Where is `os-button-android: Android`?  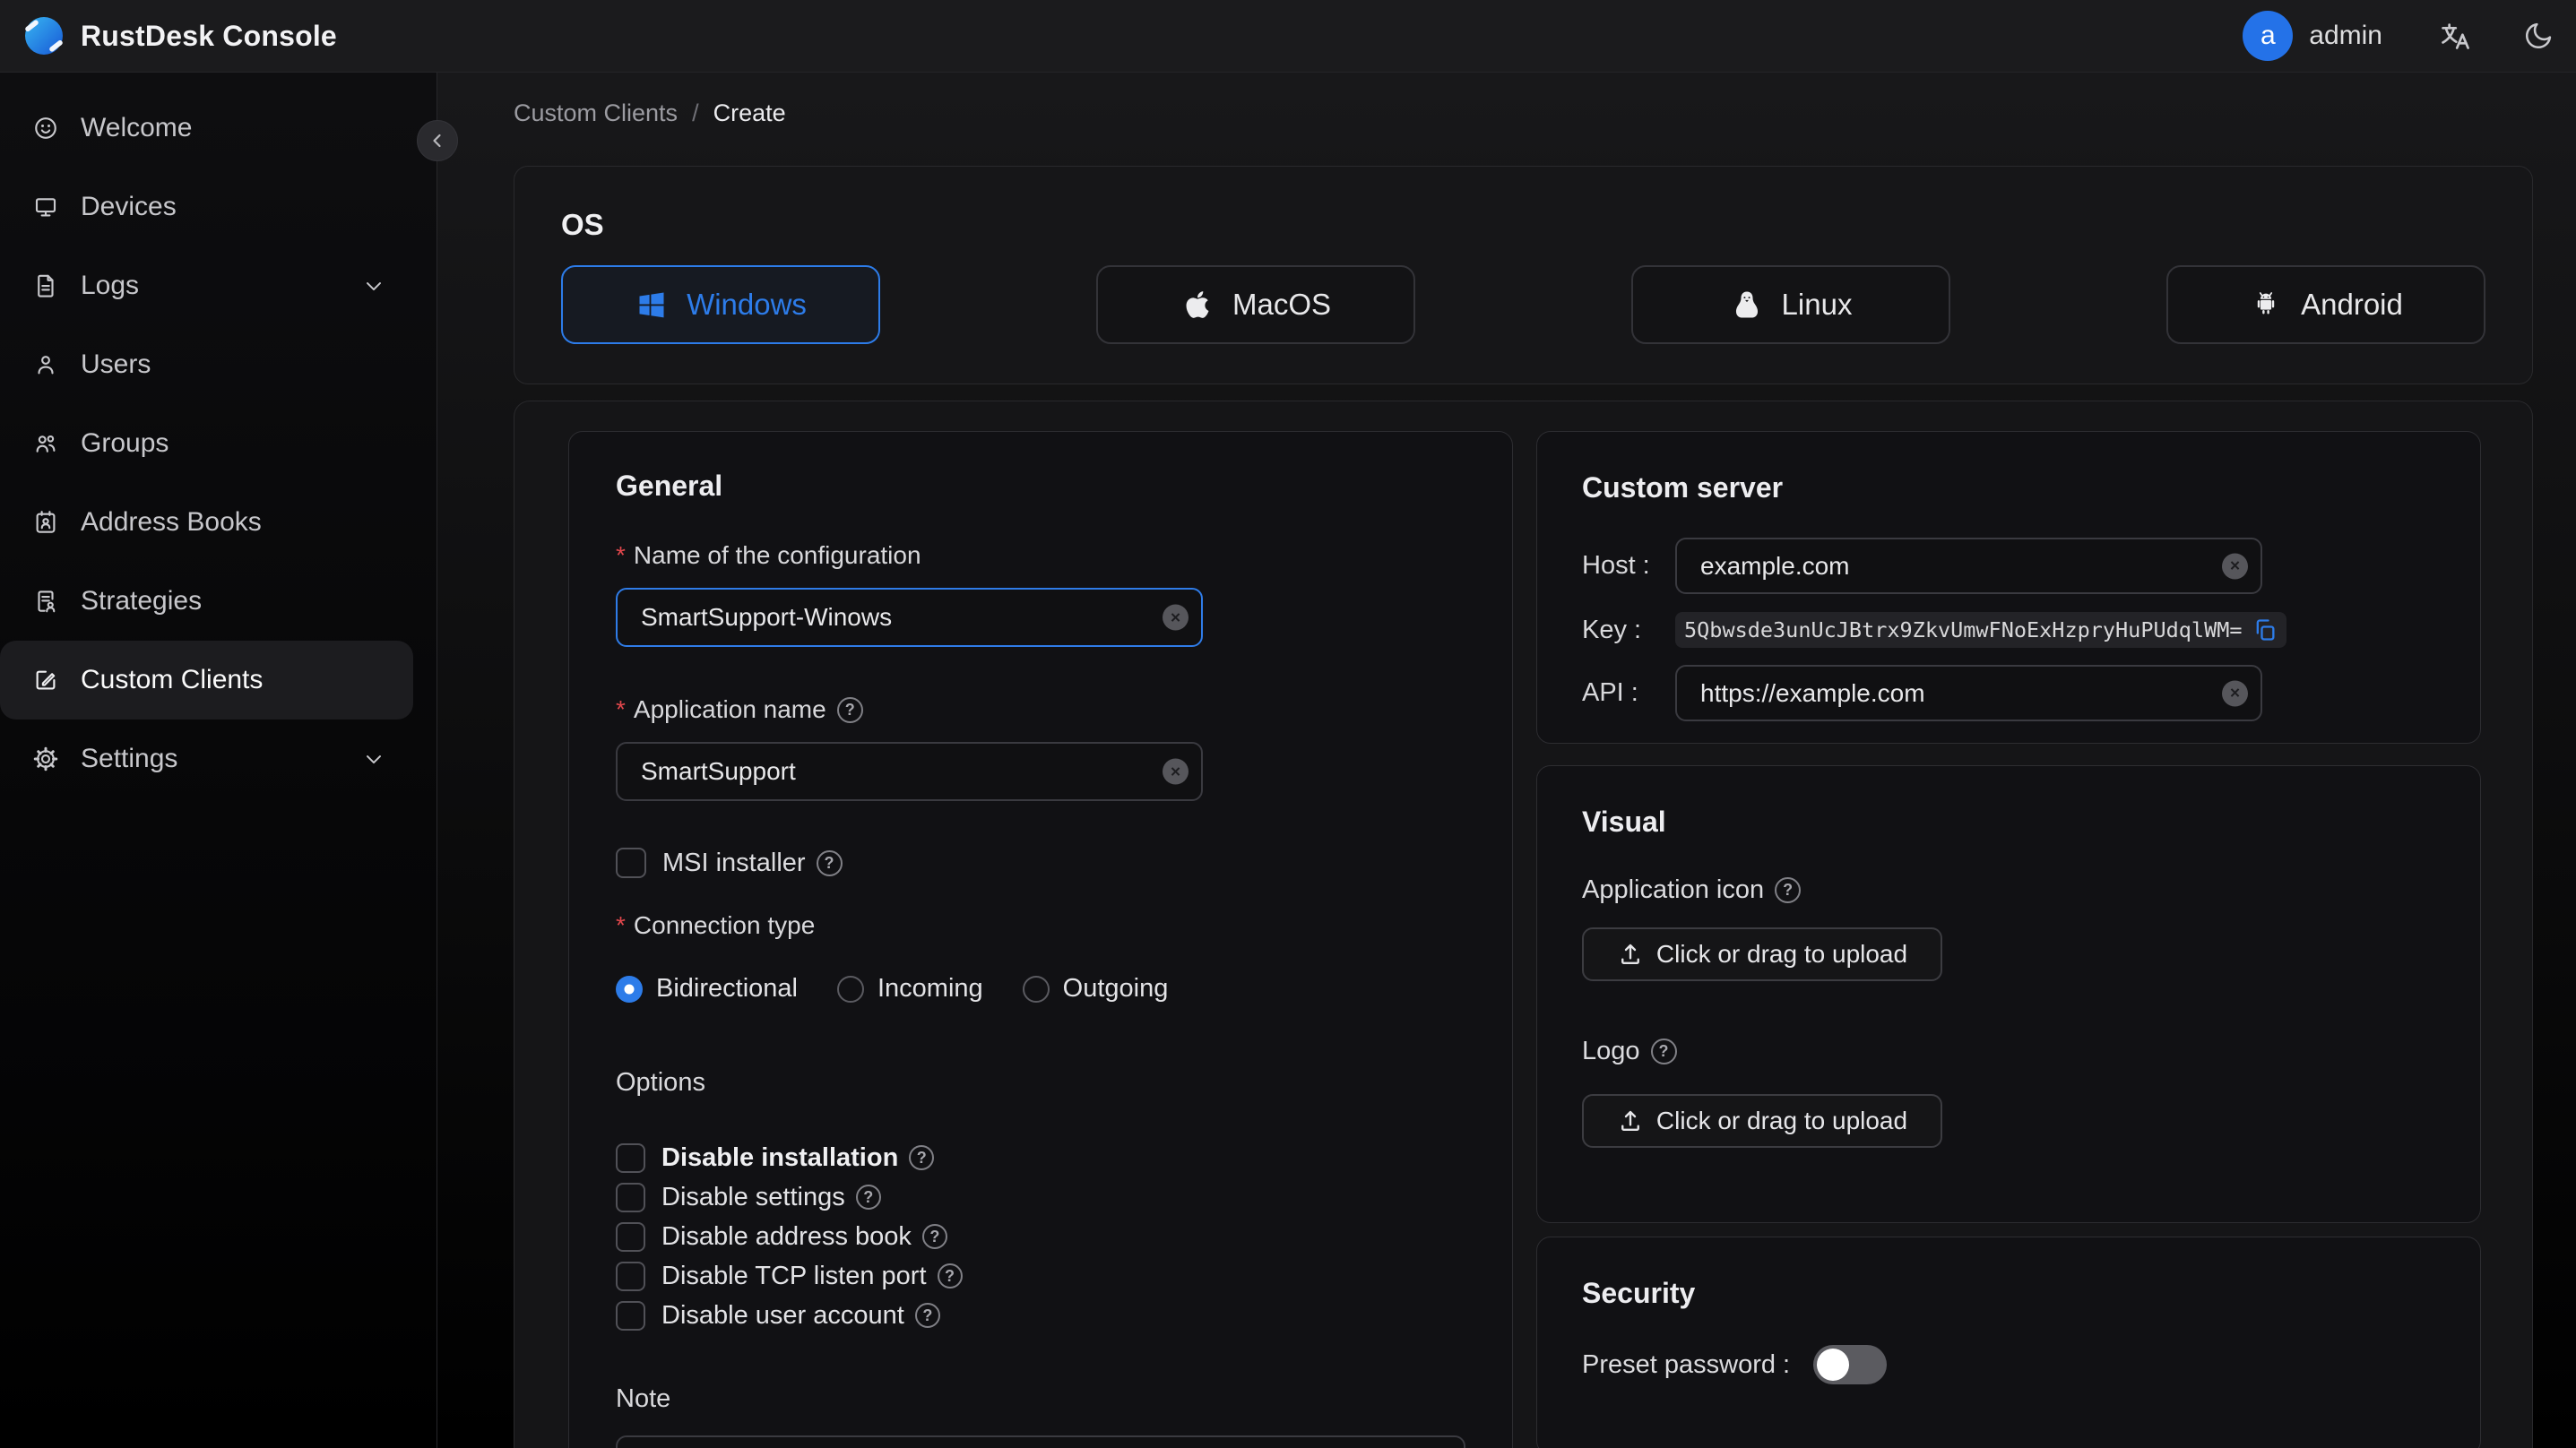
os-button-android: Android is located at coordinates (2325, 304).